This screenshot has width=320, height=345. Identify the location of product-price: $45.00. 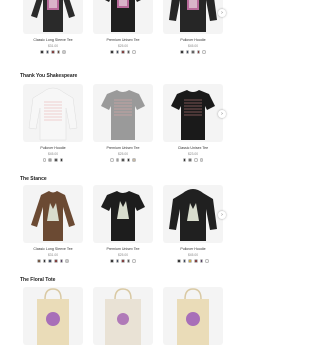
(193, 46).